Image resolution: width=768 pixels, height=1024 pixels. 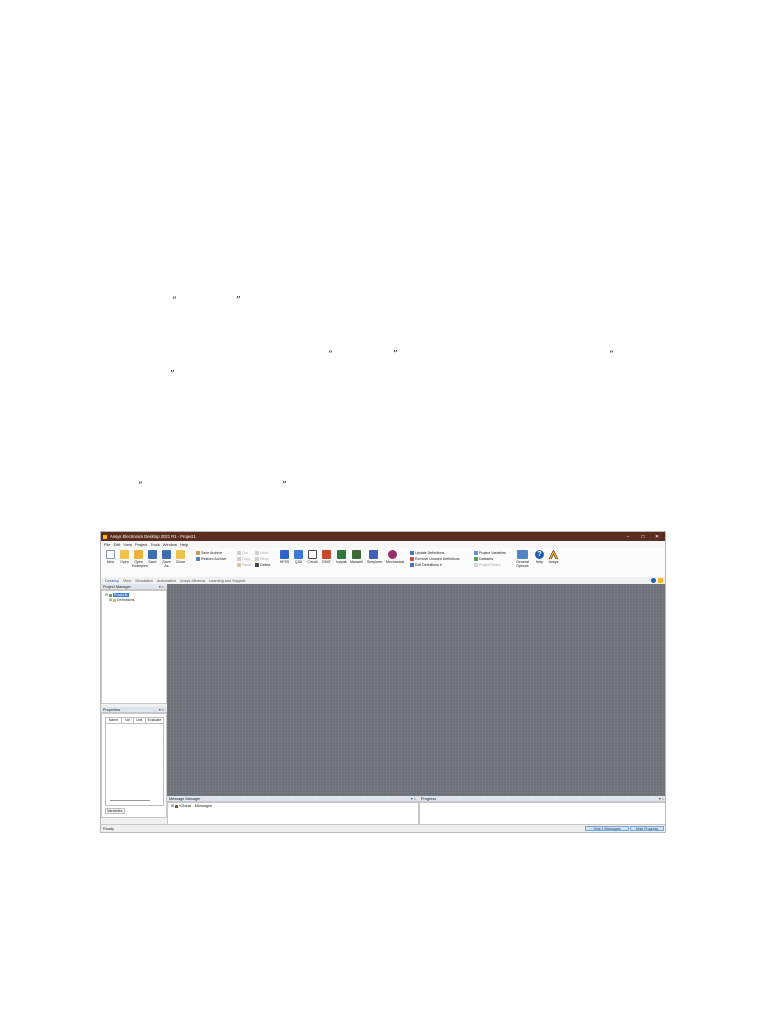 I want to click on column-val: Val, so click(x=128, y=720).